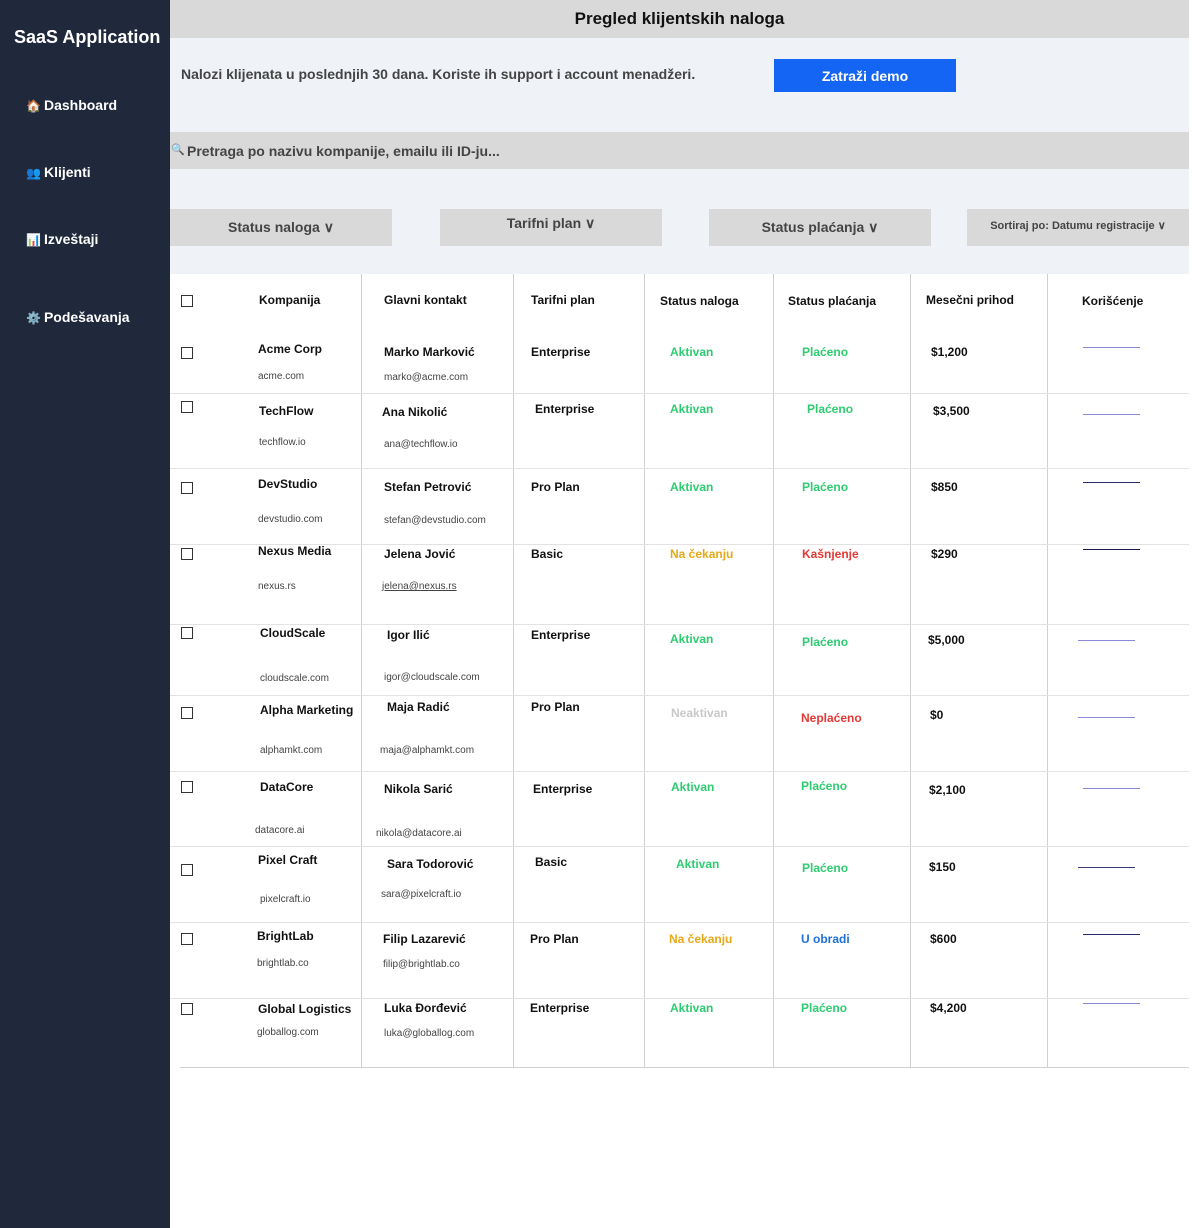 The height and width of the screenshot is (1228, 1200). What do you see at coordinates (951, 411) in the screenshot?
I see `monthly-revenue: $3,500` at bounding box center [951, 411].